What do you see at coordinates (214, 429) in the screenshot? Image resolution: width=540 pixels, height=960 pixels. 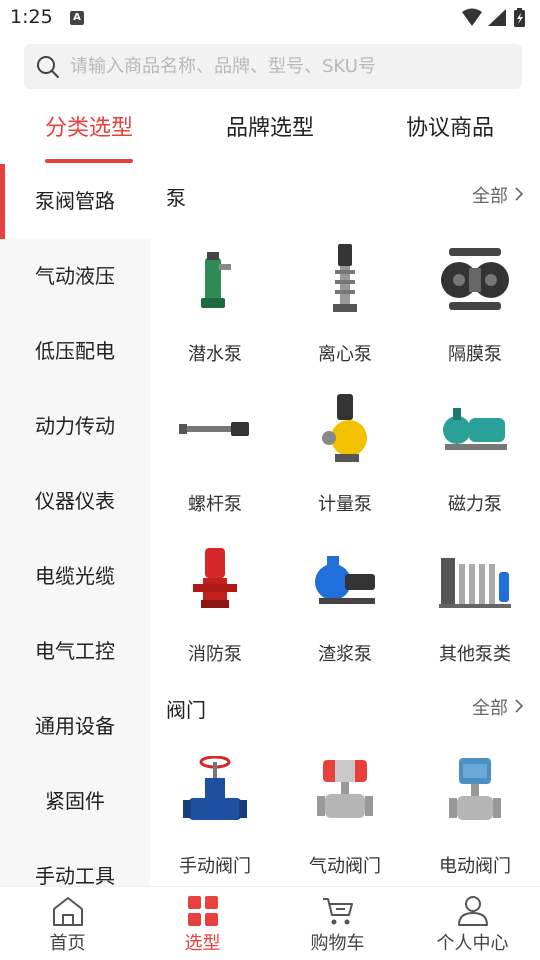 I see `screw-pump-icon` at bounding box center [214, 429].